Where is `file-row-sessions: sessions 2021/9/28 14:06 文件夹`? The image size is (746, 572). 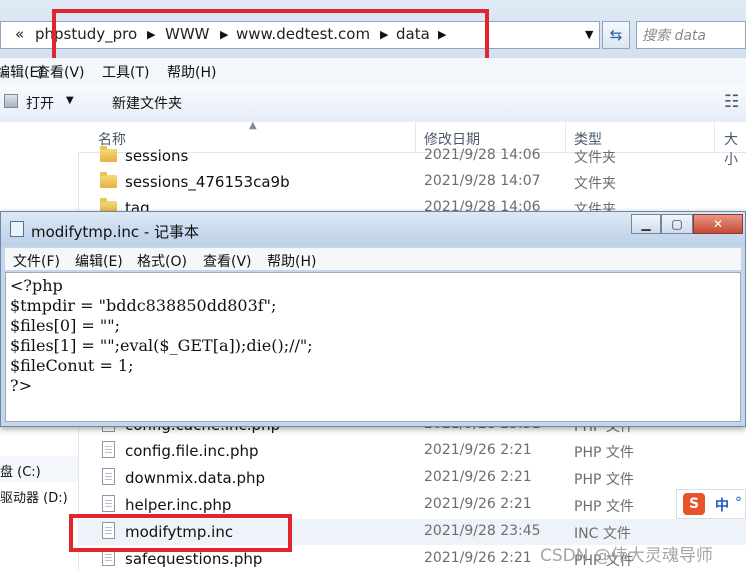 file-row-sessions: sessions 2021/9/28 14:06 文件夹 is located at coordinates (412, 156).